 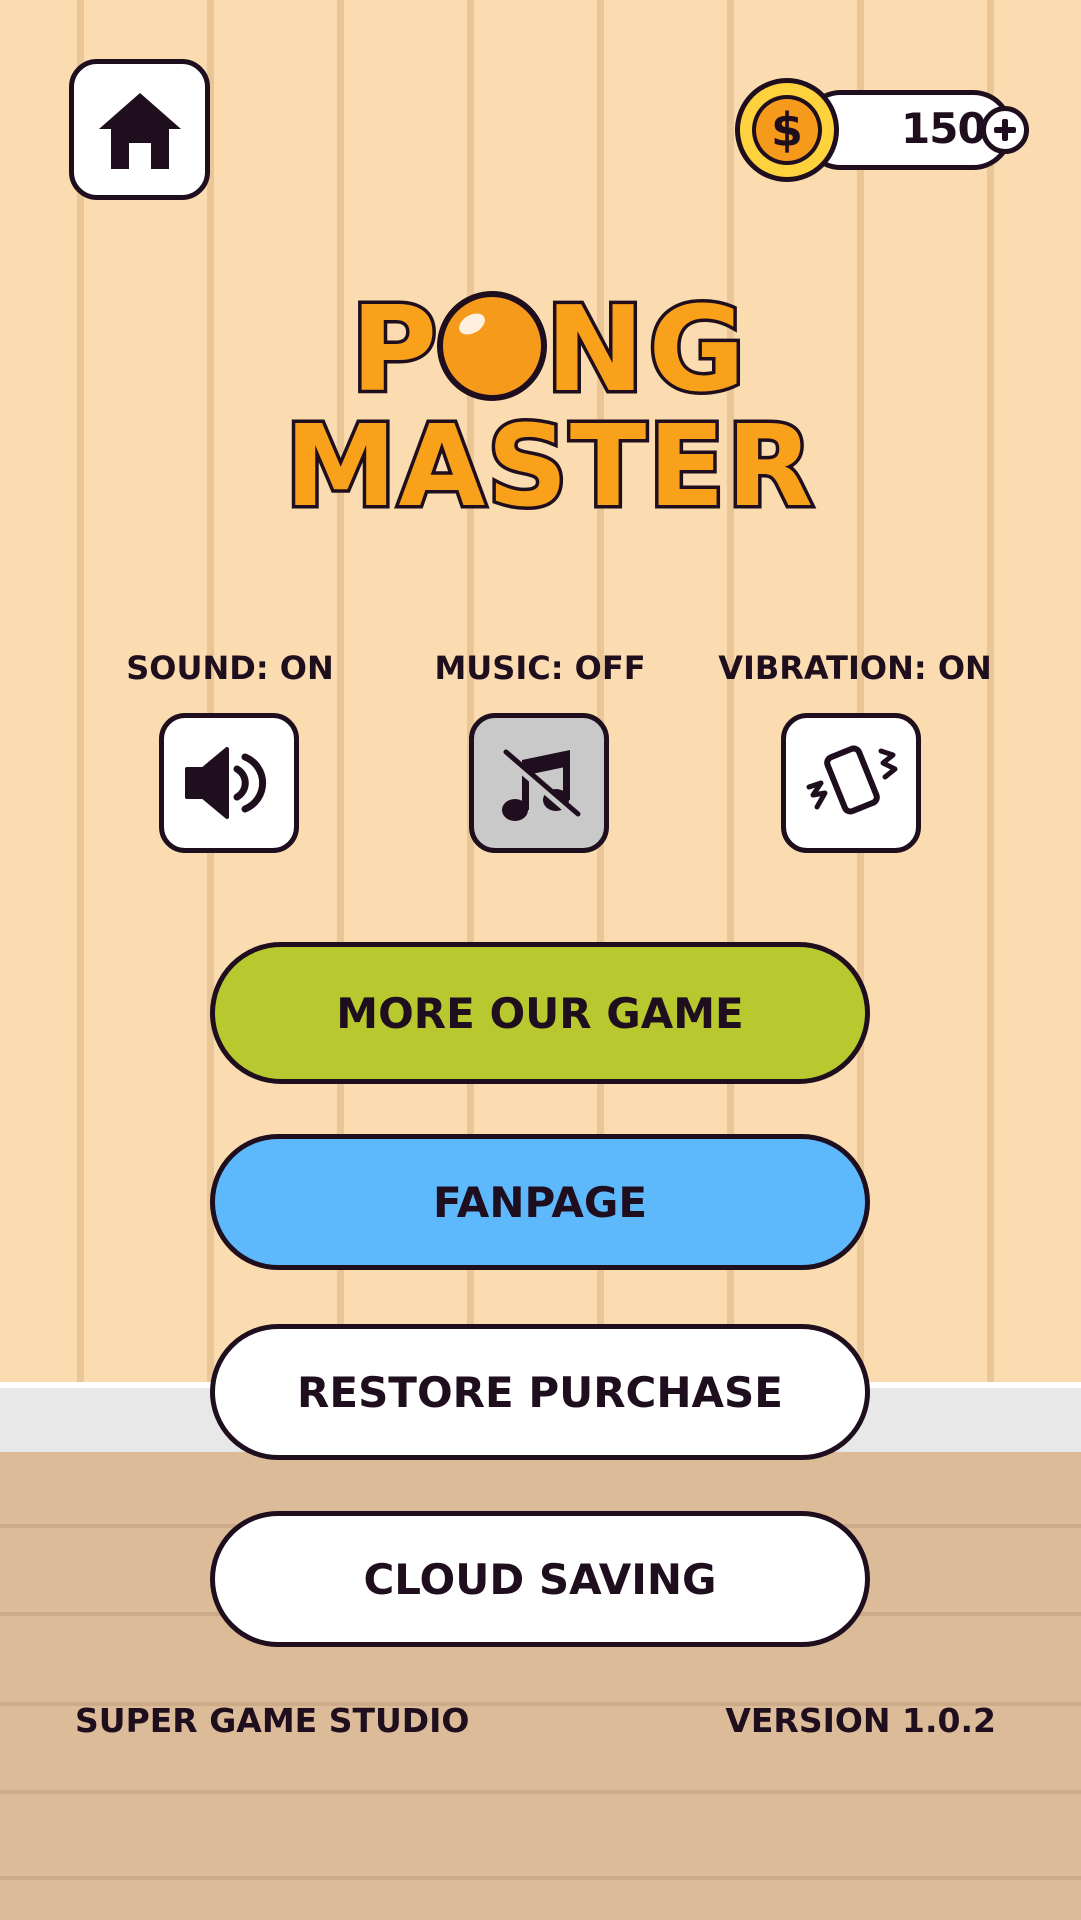 I want to click on sound-label: SOUND: ON, so click(x=230, y=668).